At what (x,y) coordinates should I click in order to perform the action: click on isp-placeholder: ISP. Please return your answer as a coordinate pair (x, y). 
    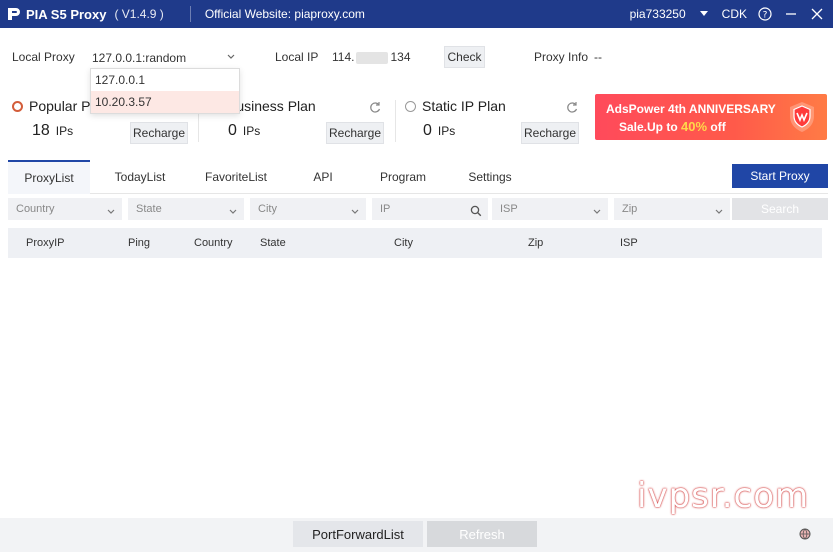
    Looking at the image, I should click on (509, 209).